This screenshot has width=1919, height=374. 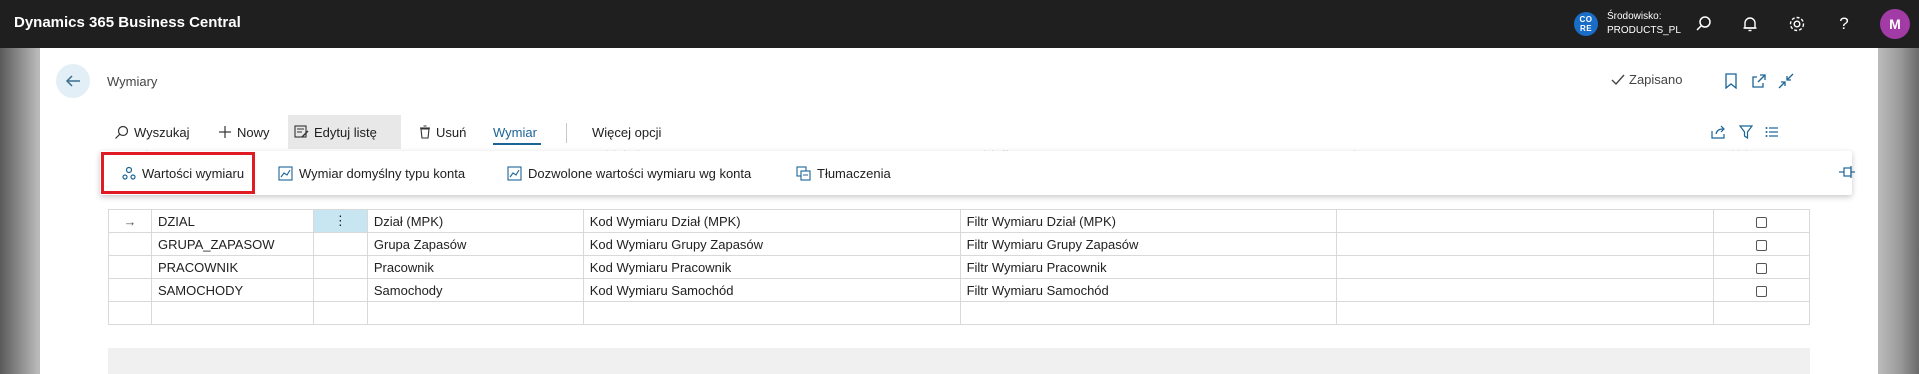 I want to click on back-arrow-icon, so click(x=72, y=81).